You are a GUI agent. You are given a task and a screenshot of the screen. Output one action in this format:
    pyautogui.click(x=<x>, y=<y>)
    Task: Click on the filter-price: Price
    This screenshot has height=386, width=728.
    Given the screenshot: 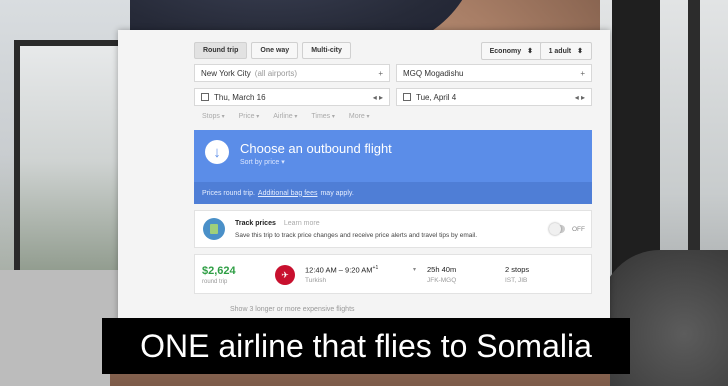 What is the action you would take?
    pyautogui.click(x=249, y=116)
    